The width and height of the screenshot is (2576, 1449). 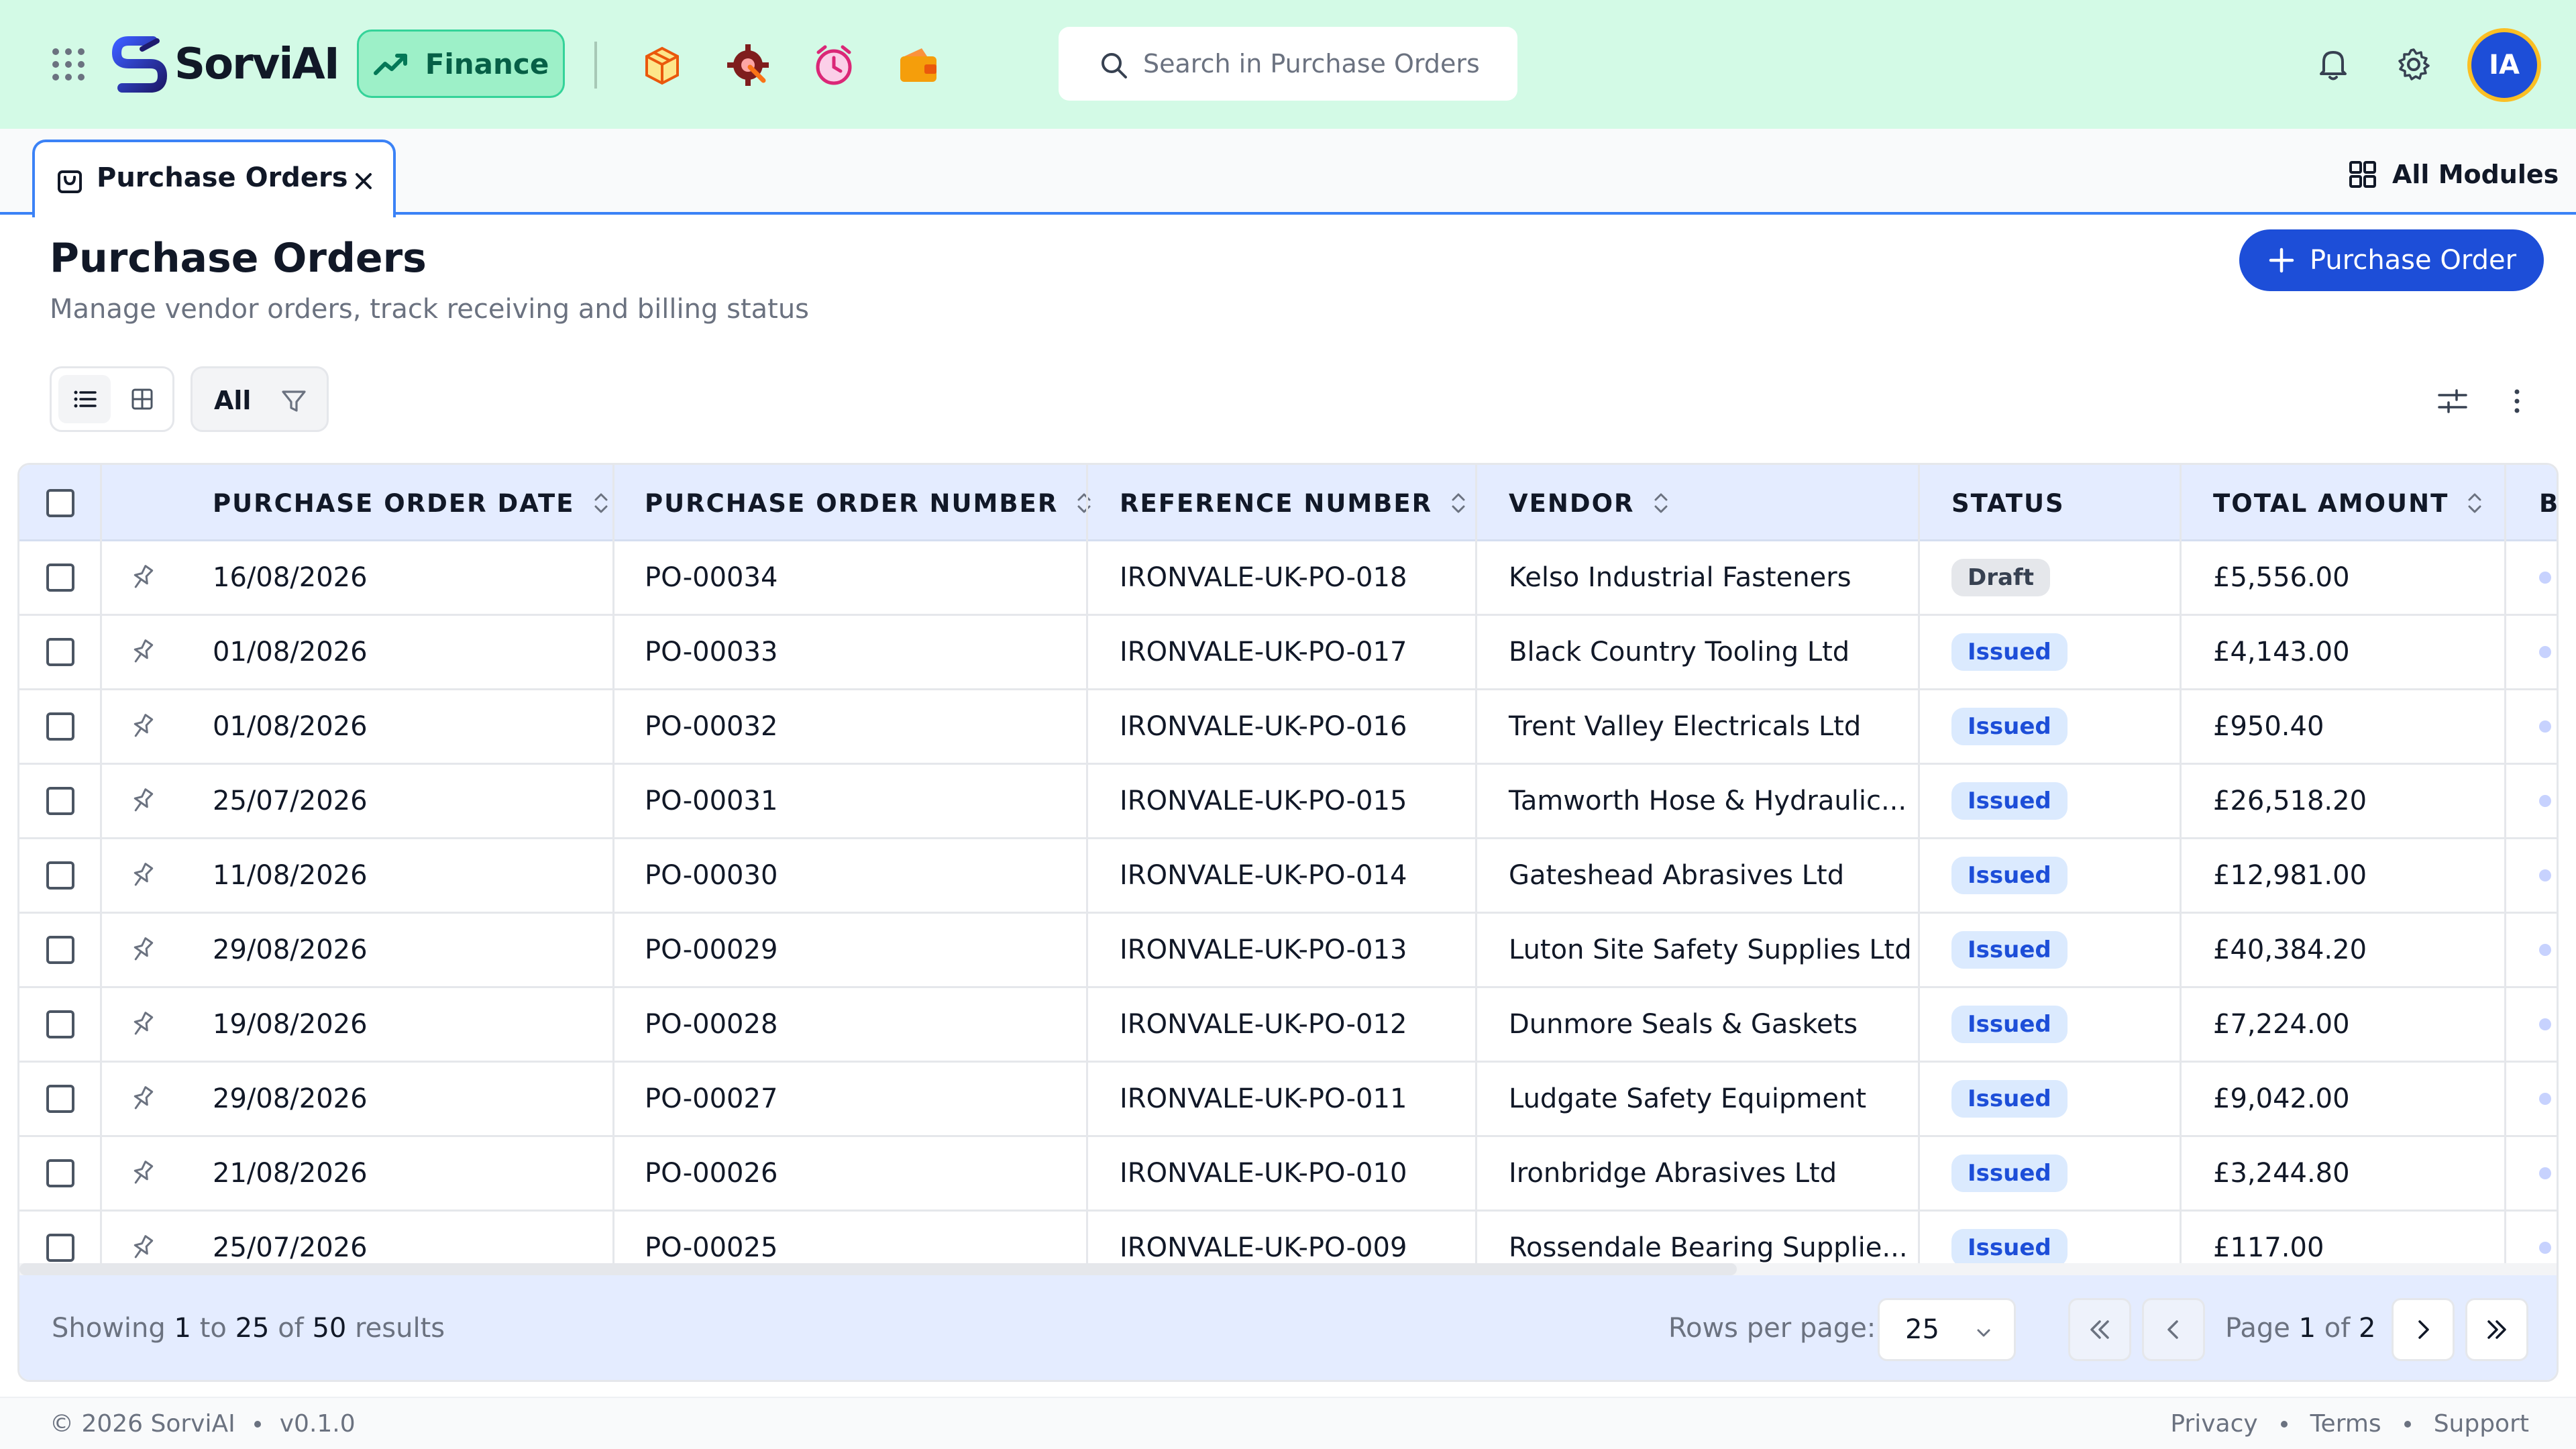 I want to click on grid-view-button, so click(x=142, y=399).